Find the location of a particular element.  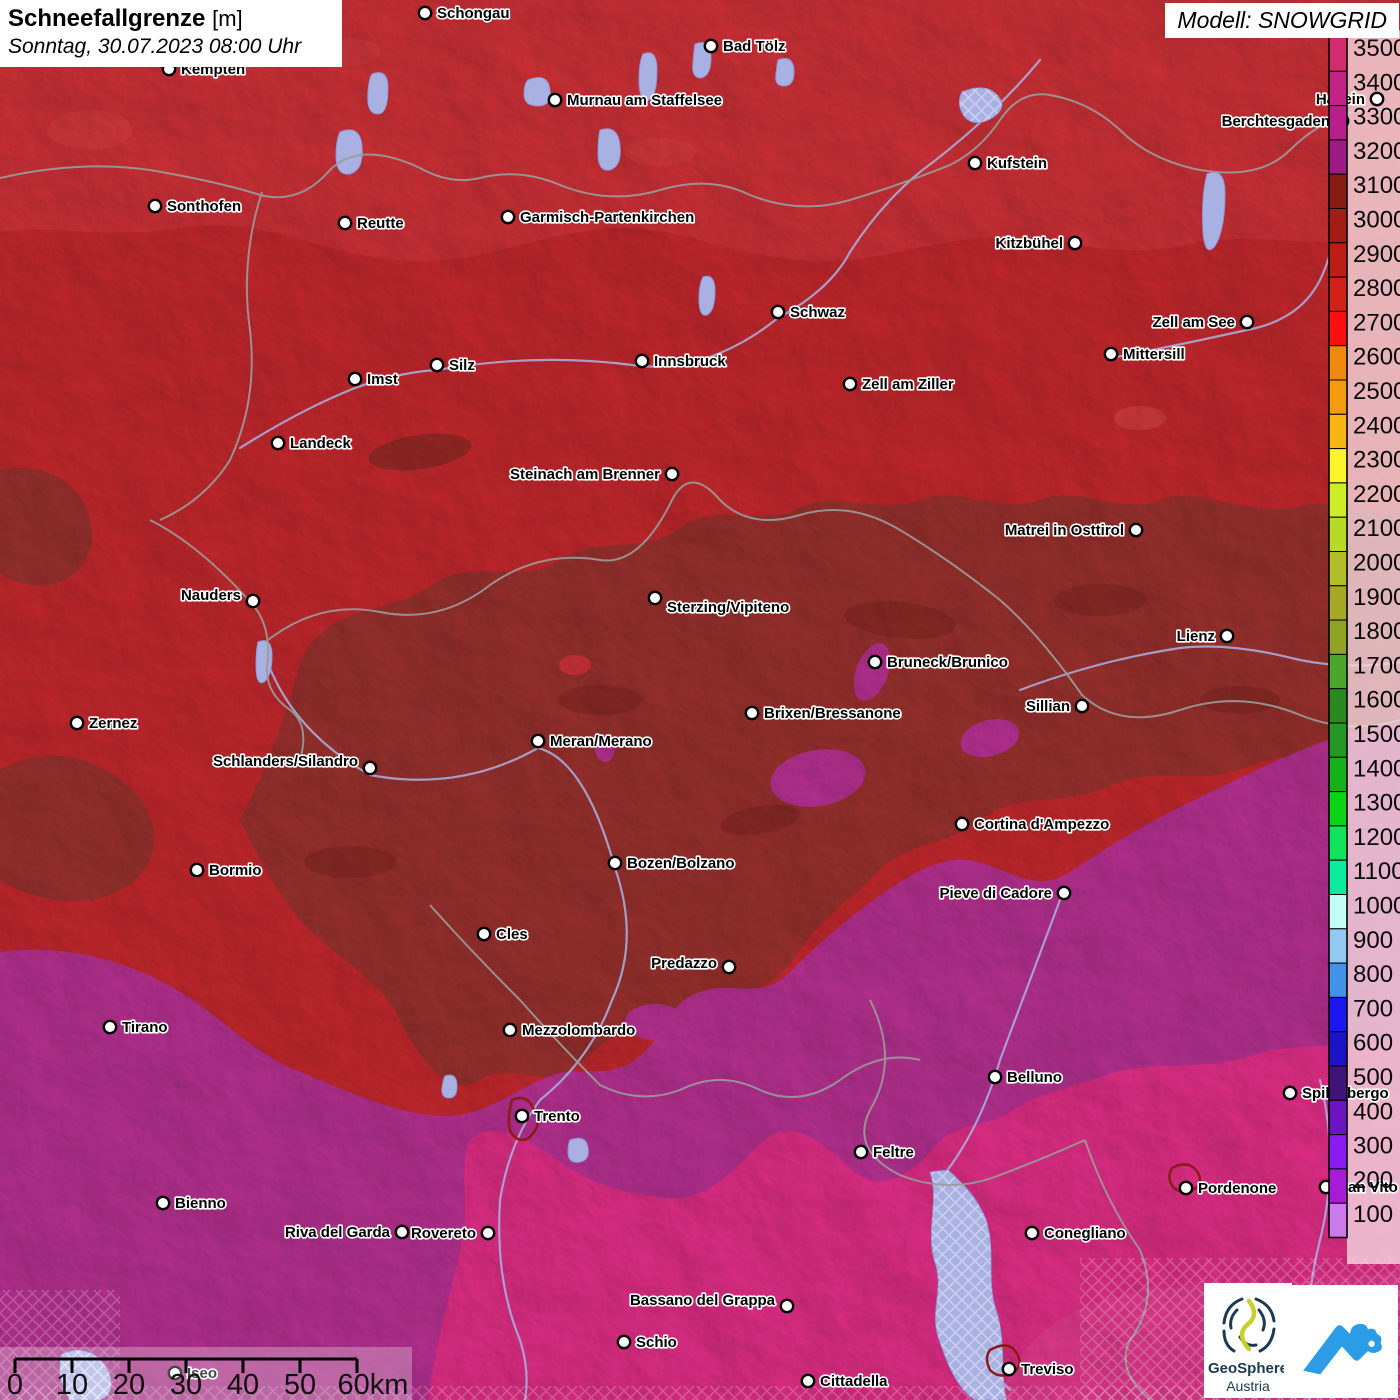

model-label: Modell: SNOWGRID is located at coordinates (1282, 20).